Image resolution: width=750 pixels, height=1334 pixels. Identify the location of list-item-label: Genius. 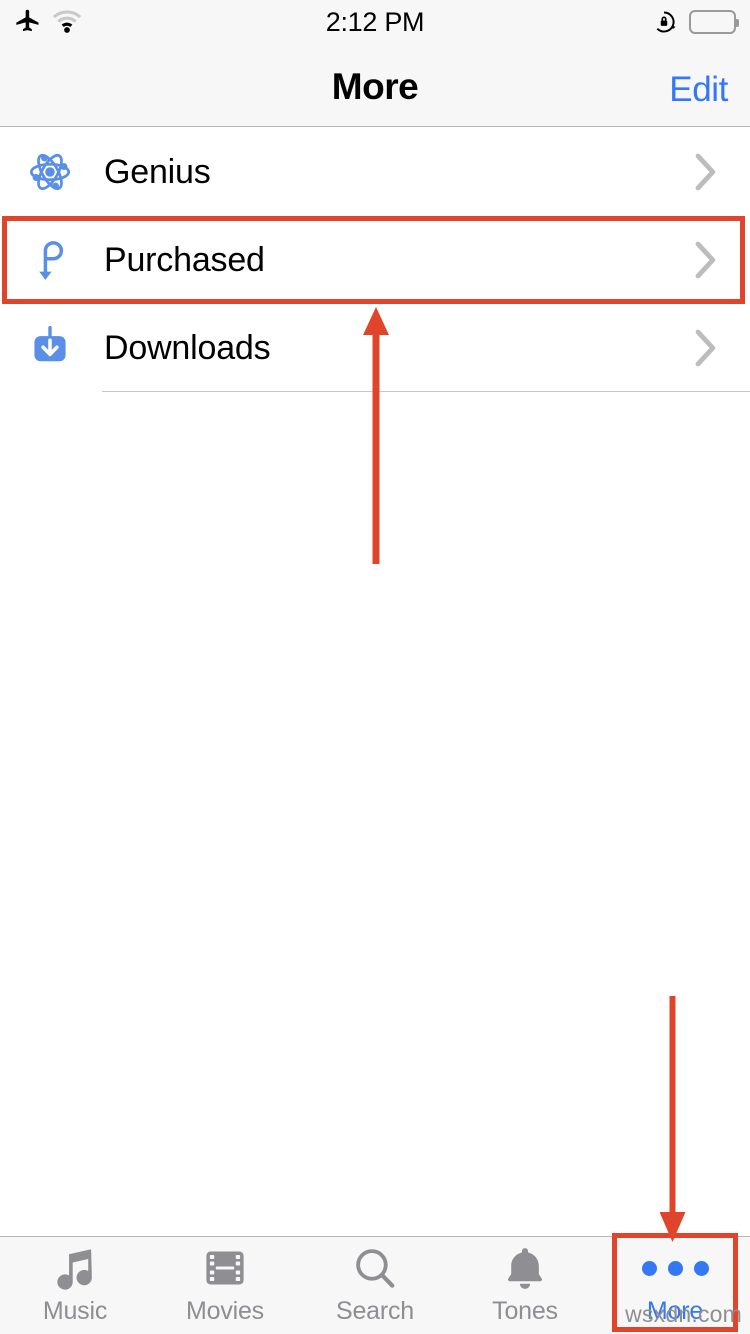
(157, 171).